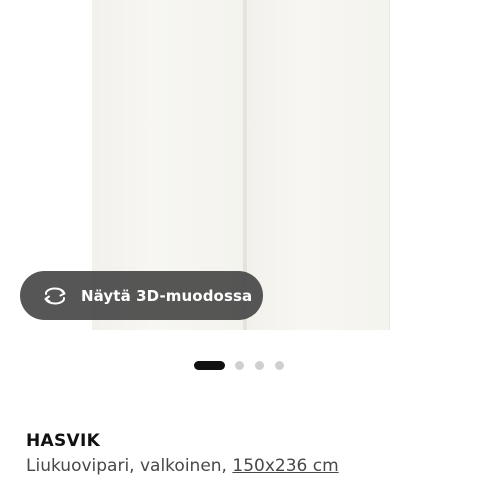 The image size is (480, 480). Describe the element at coordinates (167, 295) in the screenshot. I see `view-3d-label: Näytä 3D-muodossa` at that location.